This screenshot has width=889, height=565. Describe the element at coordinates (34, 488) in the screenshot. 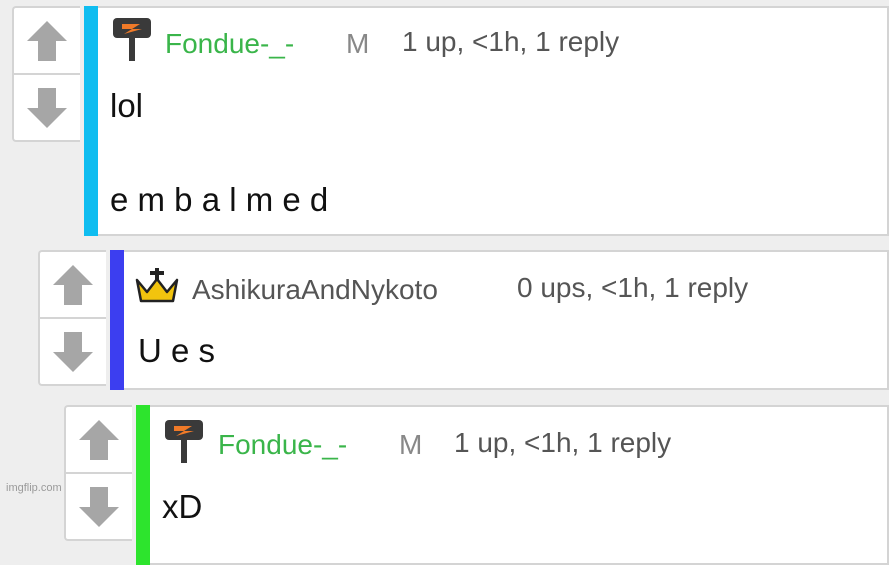

I see `site-watermark: imgflip.com` at that location.